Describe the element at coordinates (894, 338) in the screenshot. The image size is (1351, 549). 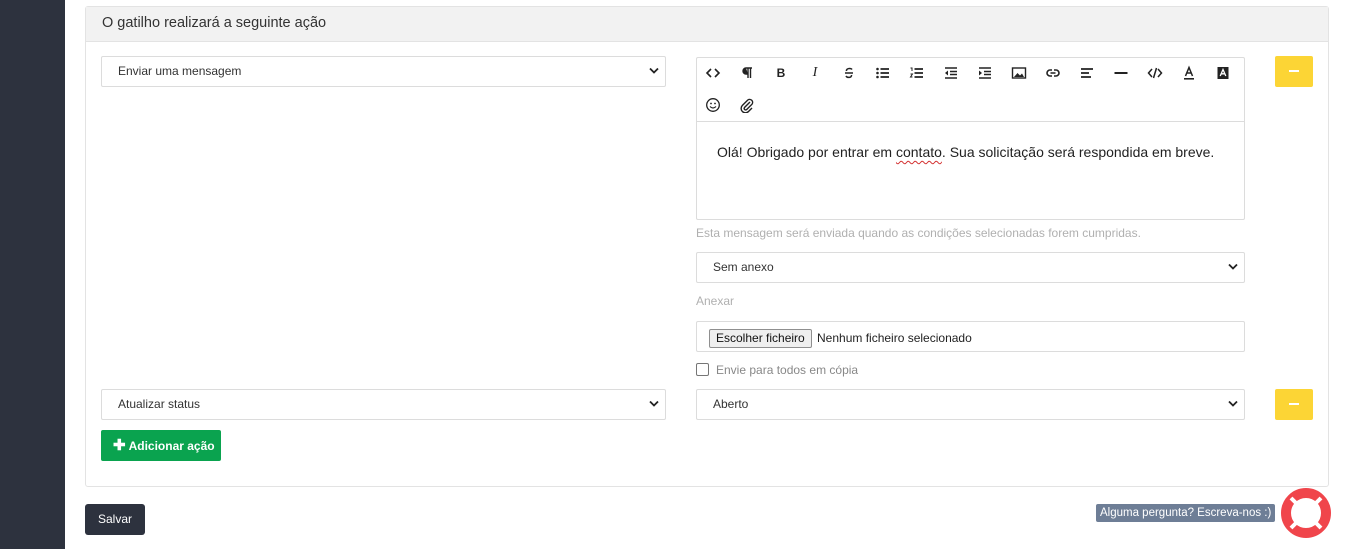
I see `file-status: Nenhum ficheiro selecionado` at that location.